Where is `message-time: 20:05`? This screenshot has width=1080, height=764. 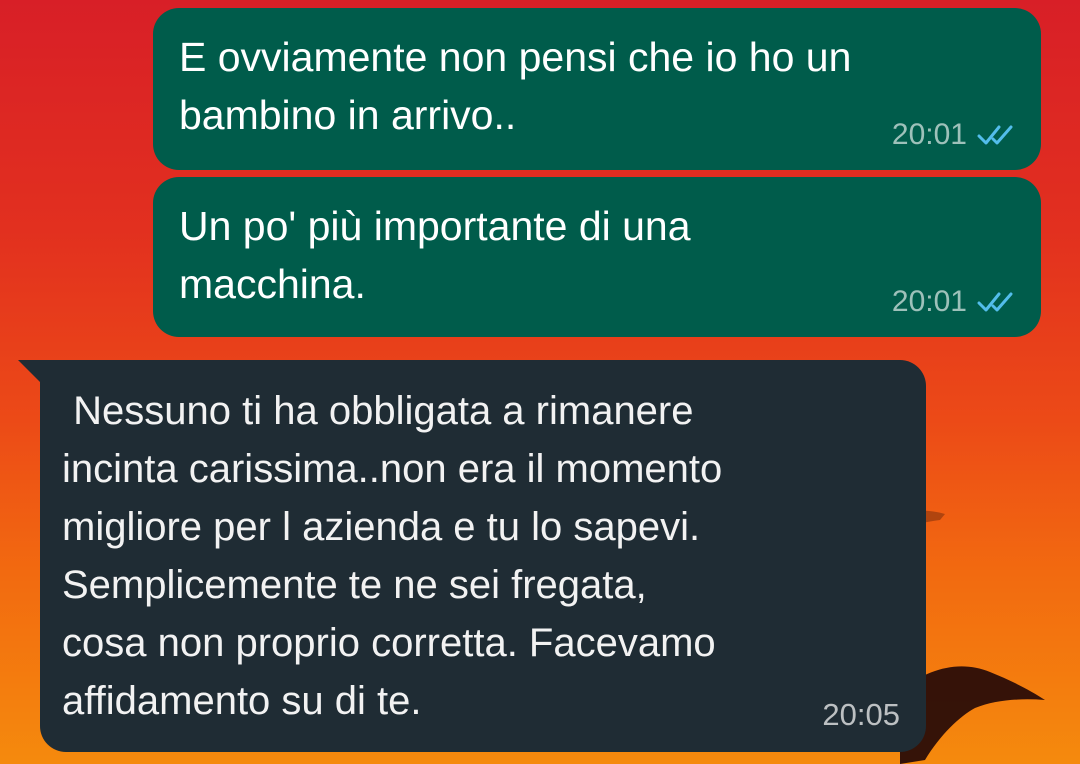
message-time: 20:05 is located at coordinates (861, 714).